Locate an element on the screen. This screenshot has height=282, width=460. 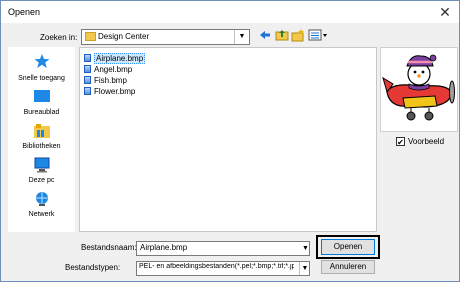
desktop-icon is located at coordinates (42, 96).